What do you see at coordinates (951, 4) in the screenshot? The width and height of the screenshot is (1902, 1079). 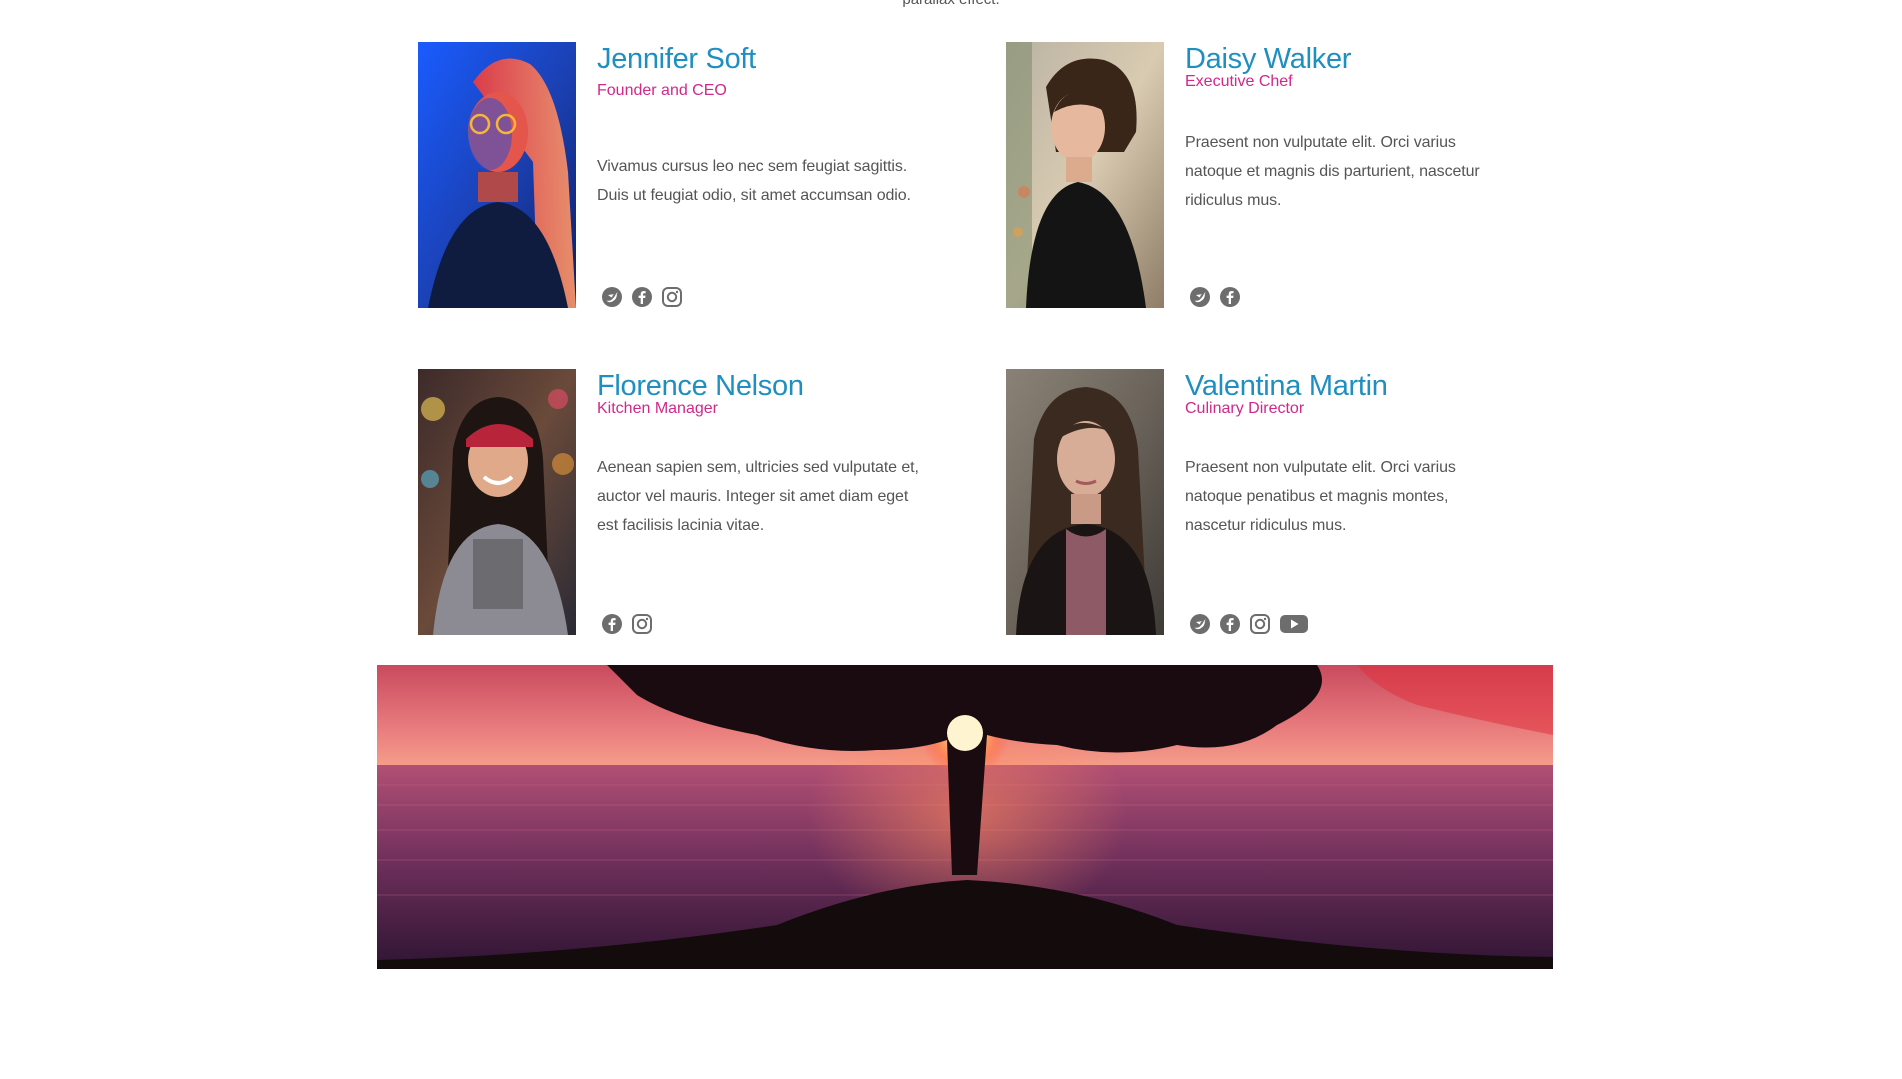 I see `section-intro-text: parallax effect.` at bounding box center [951, 4].